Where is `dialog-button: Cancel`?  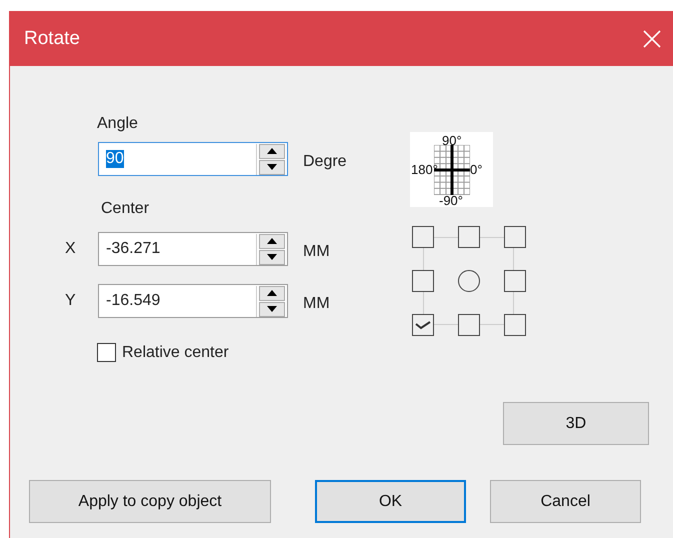 dialog-button: Cancel is located at coordinates (565, 501).